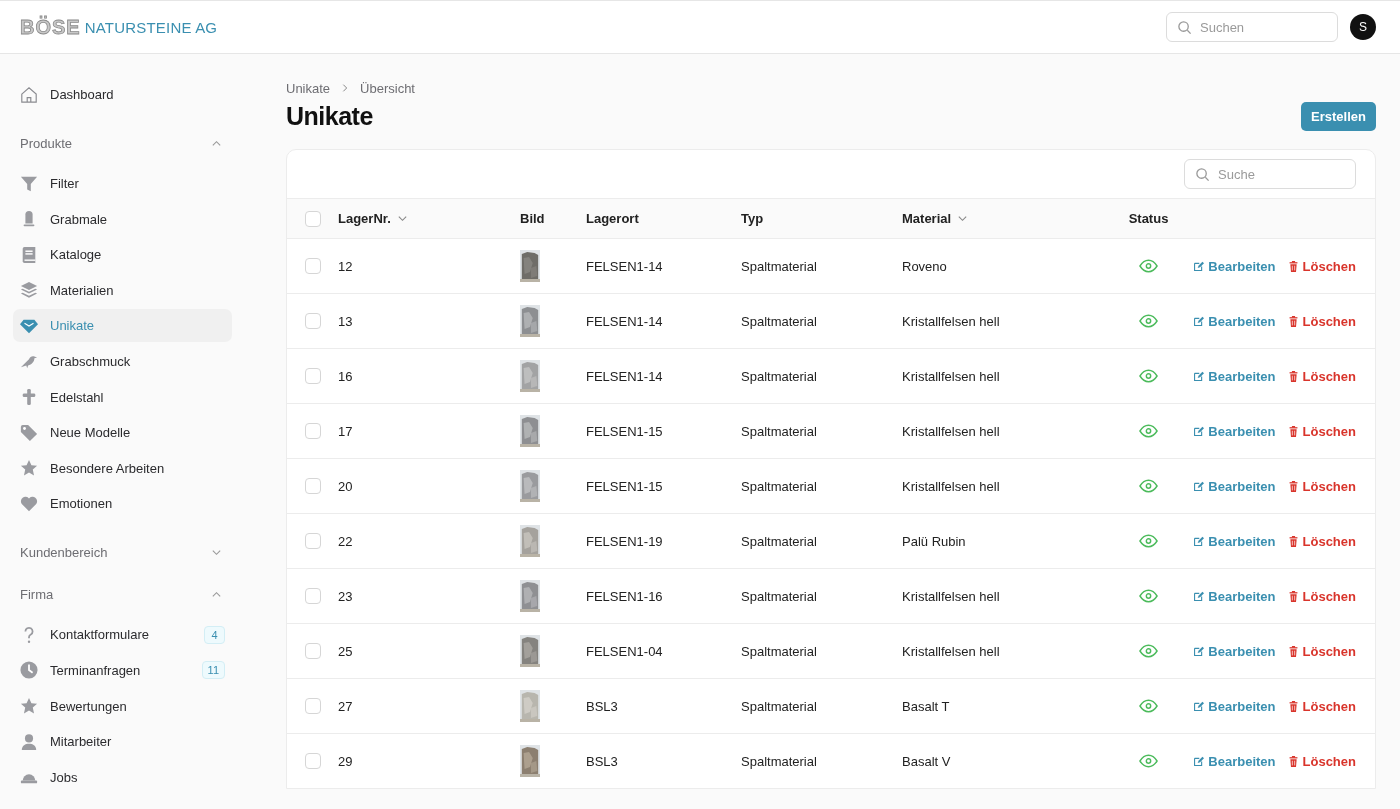 Image resolution: width=1400 pixels, height=809 pixels. What do you see at coordinates (1270, 174) in the screenshot?
I see `search-field: Suche` at bounding box center [1270, 174].